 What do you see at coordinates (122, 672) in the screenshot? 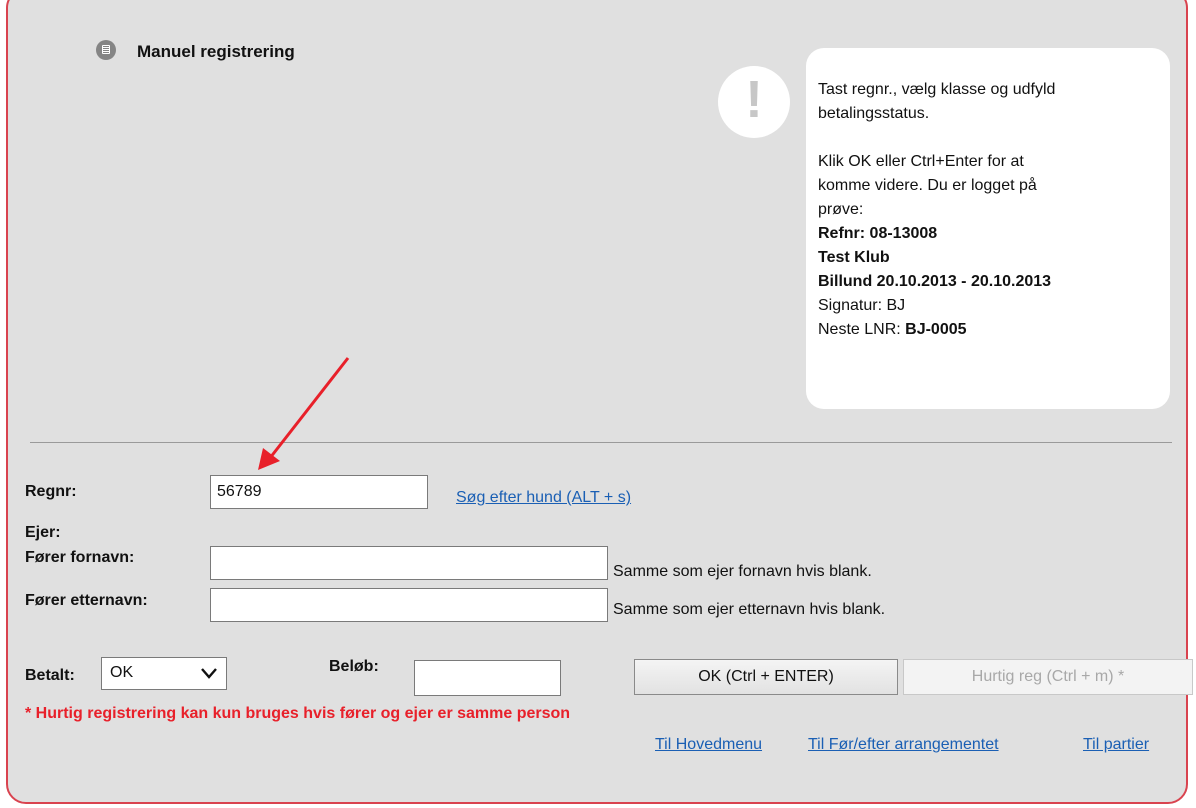
I see `paid-selected-value: OK` at bounding box center [122, 672].